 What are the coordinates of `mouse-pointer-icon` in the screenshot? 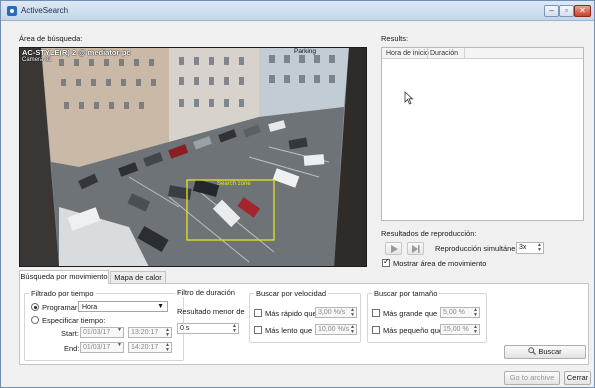 It's located at (409, 98).